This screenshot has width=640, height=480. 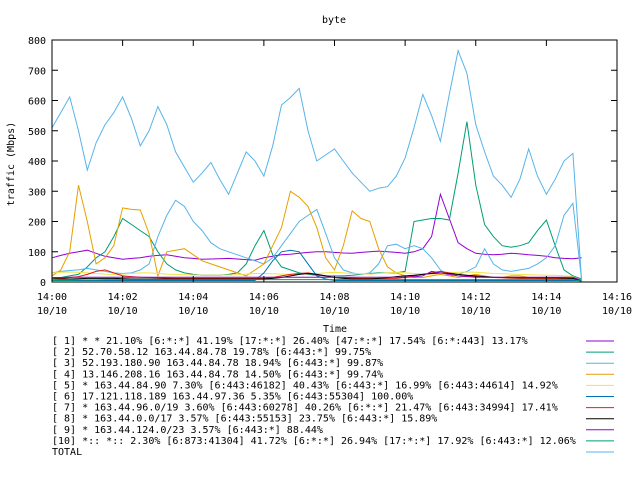 What do you see at coordinates (37, 253) in the screenshot?
I see `y-tick-label: 100` at bounding box center [37, 253].